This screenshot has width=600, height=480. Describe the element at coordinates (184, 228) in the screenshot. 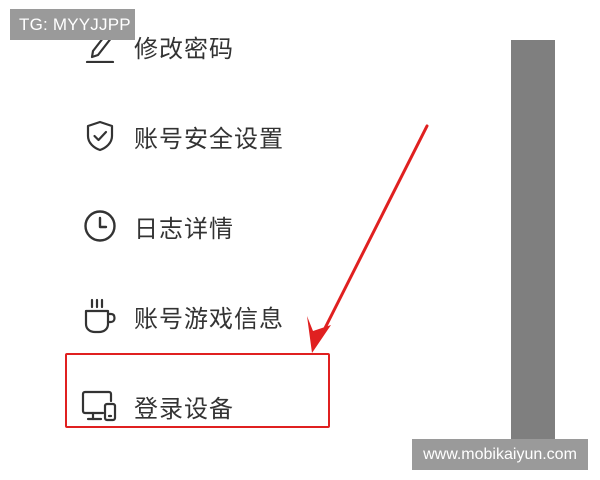

I see `menu-item-label: 日志详情` at that location.